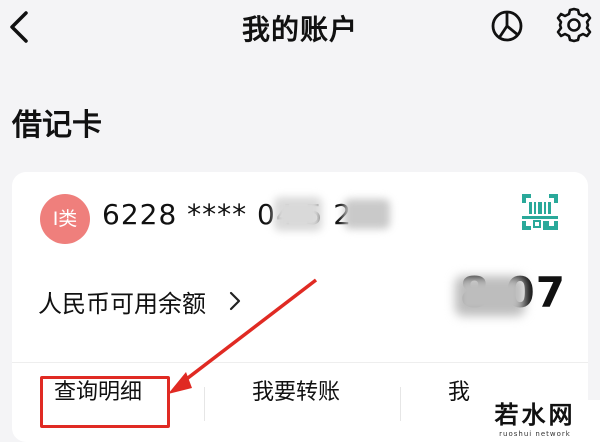 Image resolution: width=600 pixels, height=442 pixels. What do you see at coordinates (65, 219) in the screenshot?
I see `card-type-badge: I类` at bounding box center [65, 219].